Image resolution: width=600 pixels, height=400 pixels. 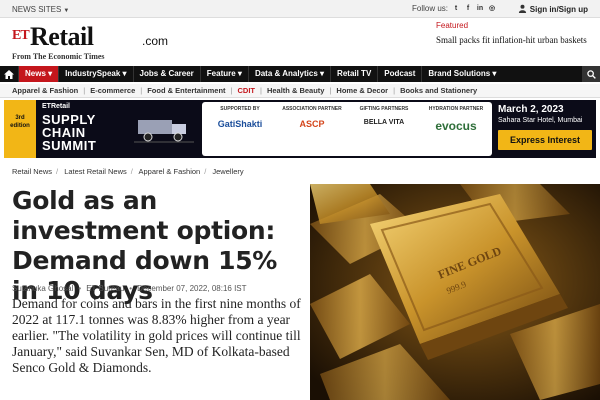 I want to click on search-icon, so click(x=591, y=74).